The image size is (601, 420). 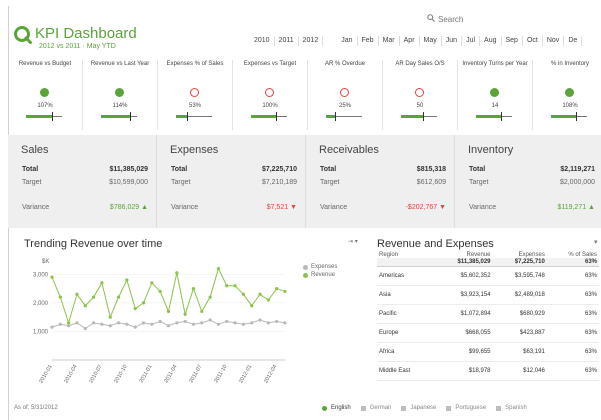 What do you see at coordinates (41, 275) in the screenshot?
I see `y-tick-label: 3,000` at bounding box center [41, 275].